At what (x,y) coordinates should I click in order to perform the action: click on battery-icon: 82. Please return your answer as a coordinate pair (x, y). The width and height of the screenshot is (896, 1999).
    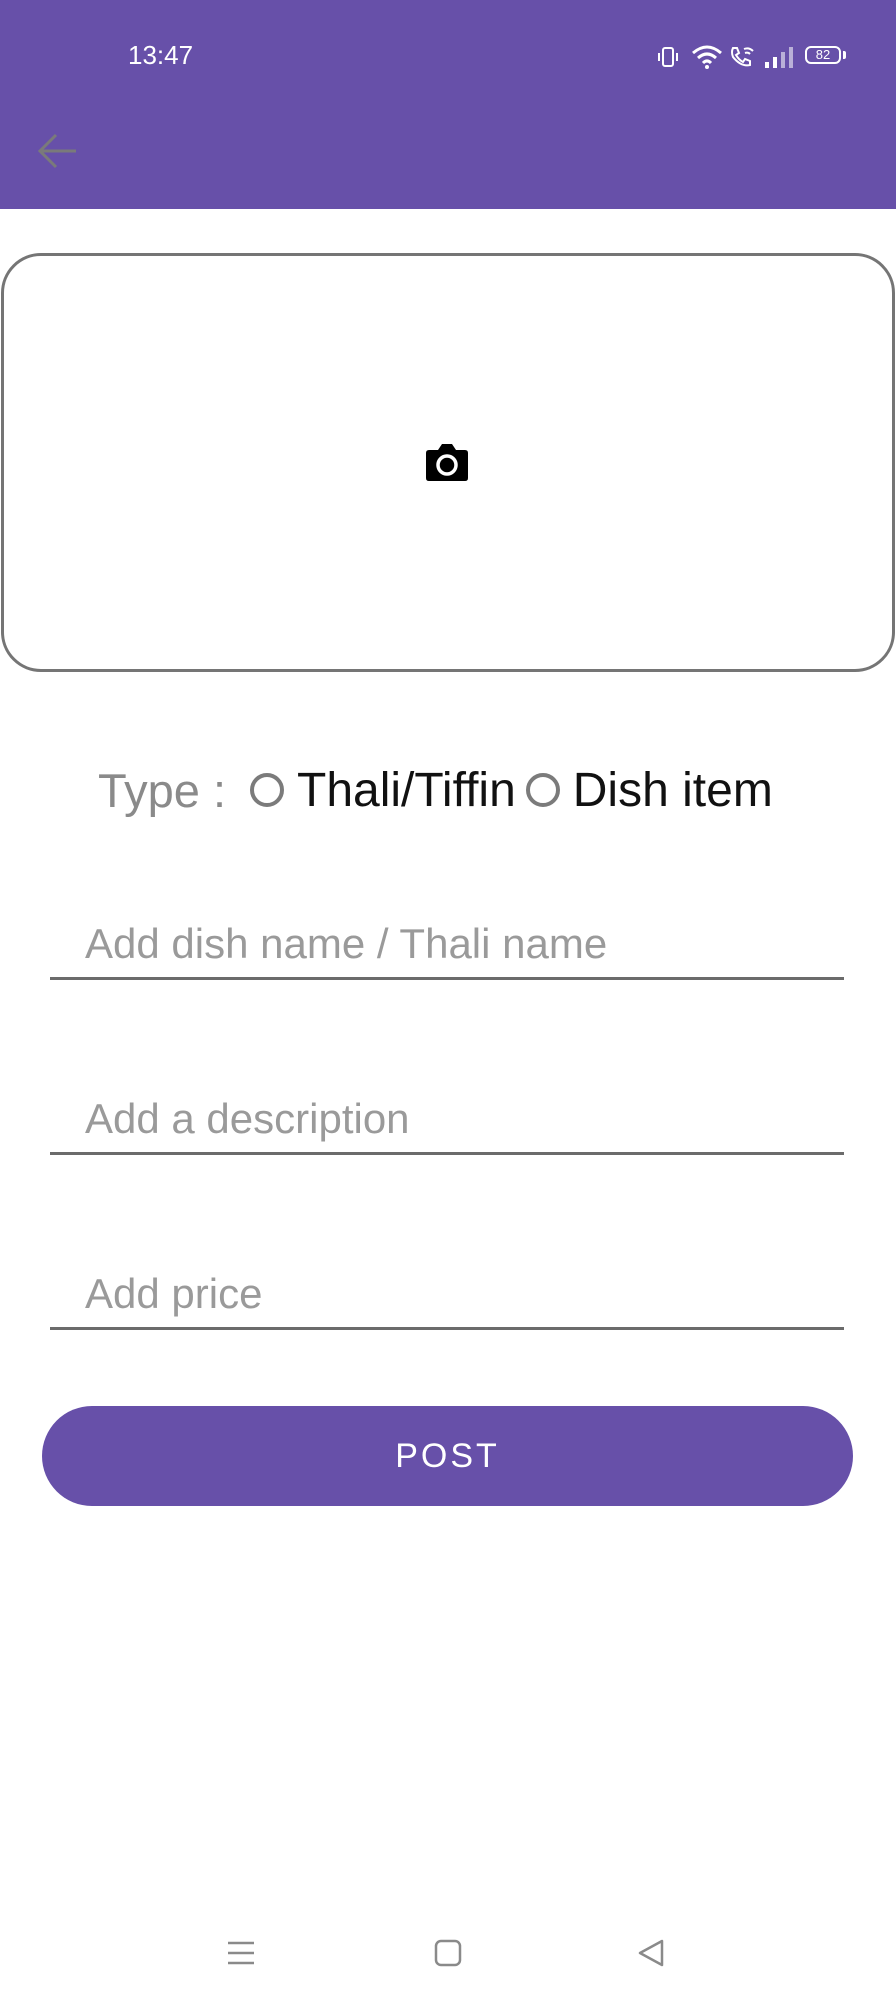
    Looking at the image, I should click on (823, 55).